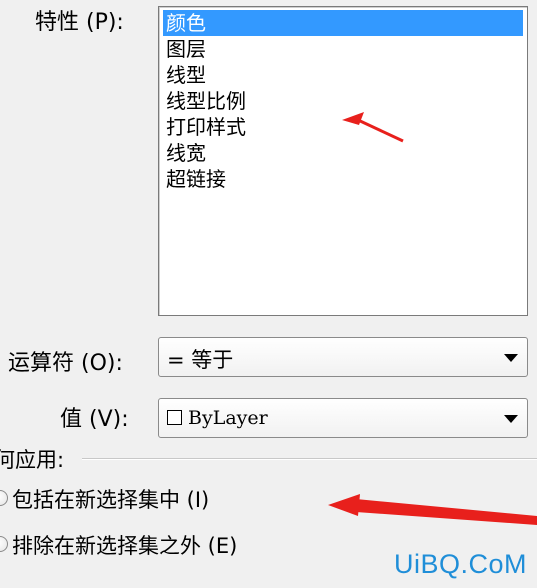  I want to click on watermark-logo: UiBQ.CoM, so click(460, 564).